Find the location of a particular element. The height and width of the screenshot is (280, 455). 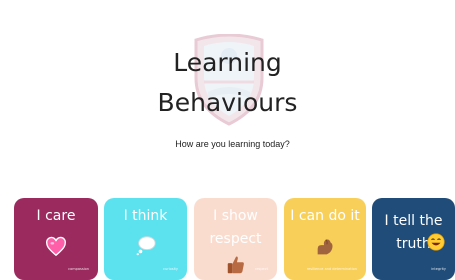

card-i-care: I care compassion is located at coordinates (56, 239).